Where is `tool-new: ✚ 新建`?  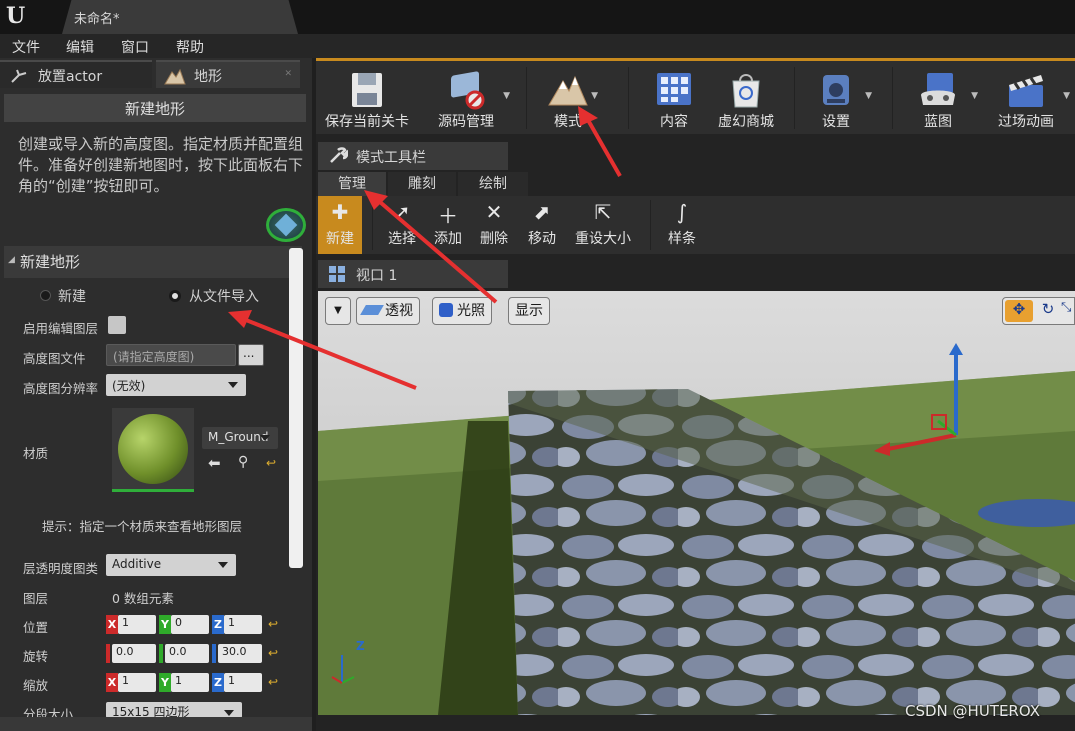
tool-new: ✚ 新建 is located at coordinates (340, 225).